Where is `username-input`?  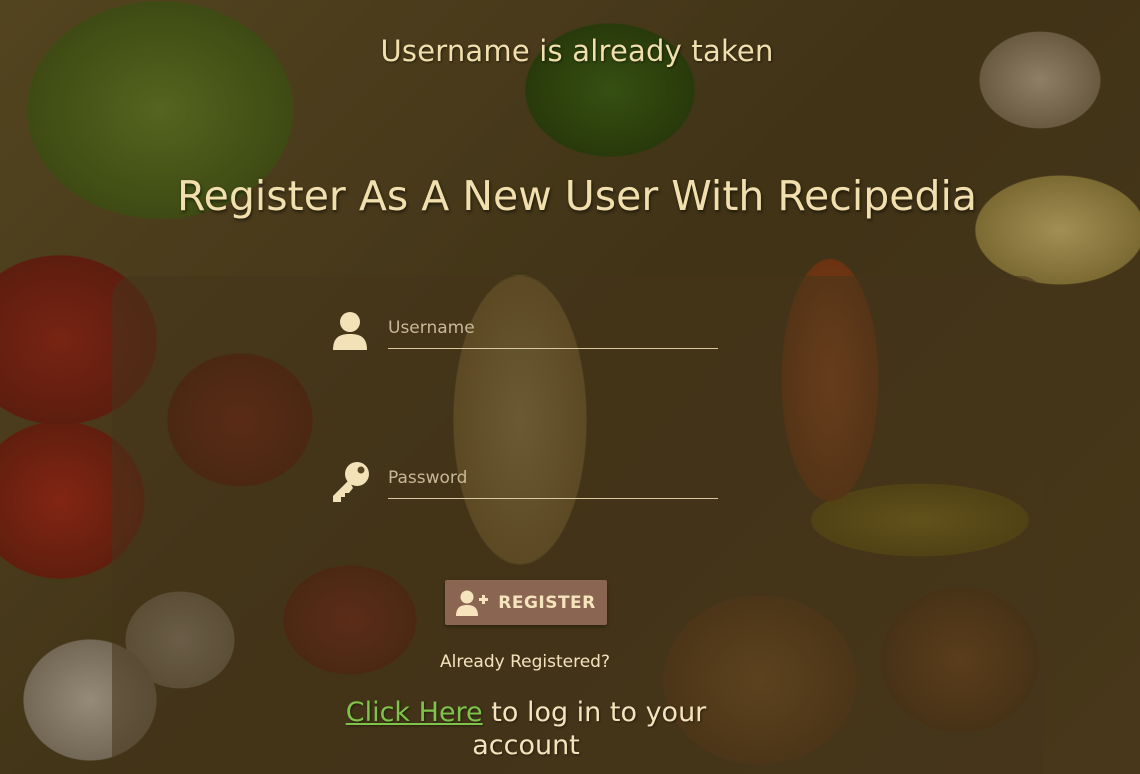
username-input is located at coordinates (553, 328).